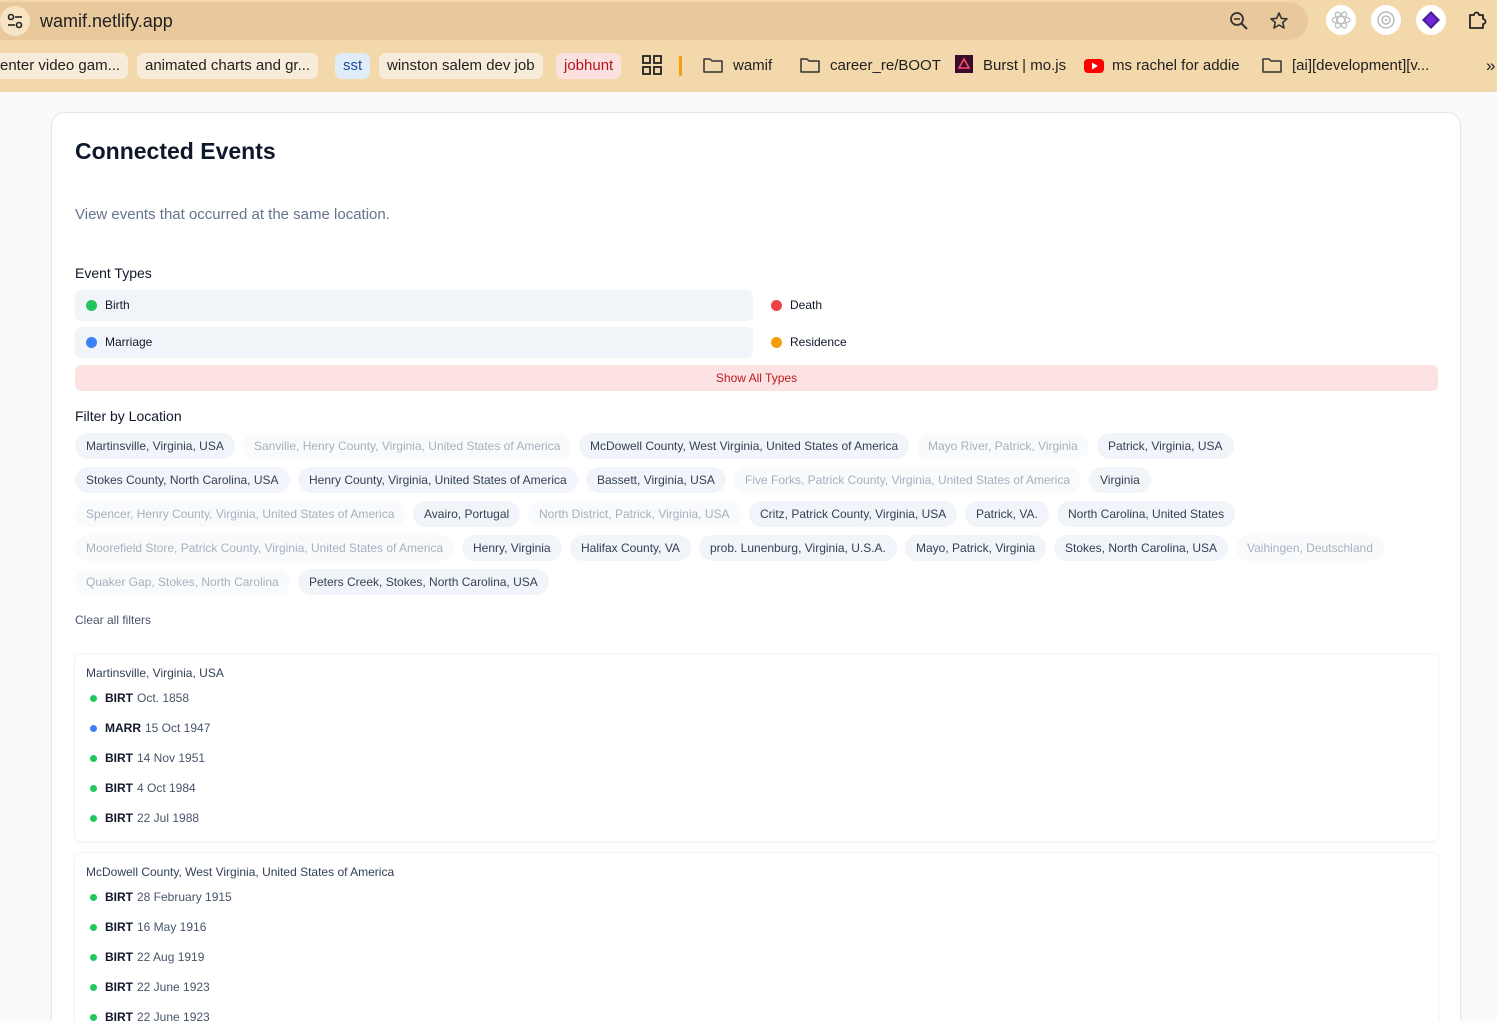 This screenshot has width=1497, height=1021. What do you see at coordinates (1162, 66) in the screenshot?
I see `bookmark-item: ms rachel for addie` at bounding box center [1162, 66].